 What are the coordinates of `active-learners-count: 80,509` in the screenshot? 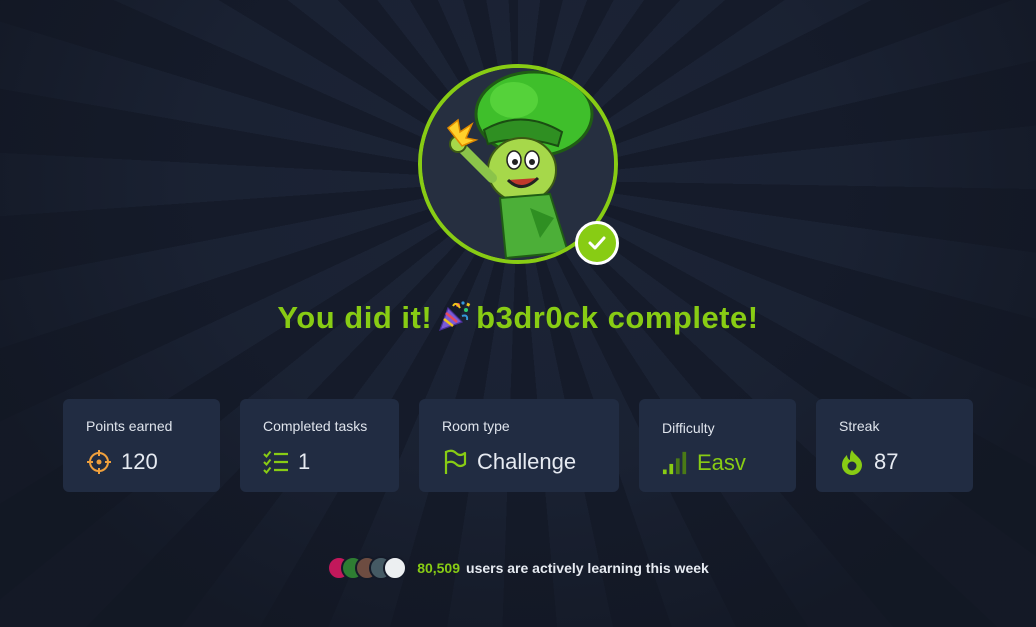 It's located at (439, 568).